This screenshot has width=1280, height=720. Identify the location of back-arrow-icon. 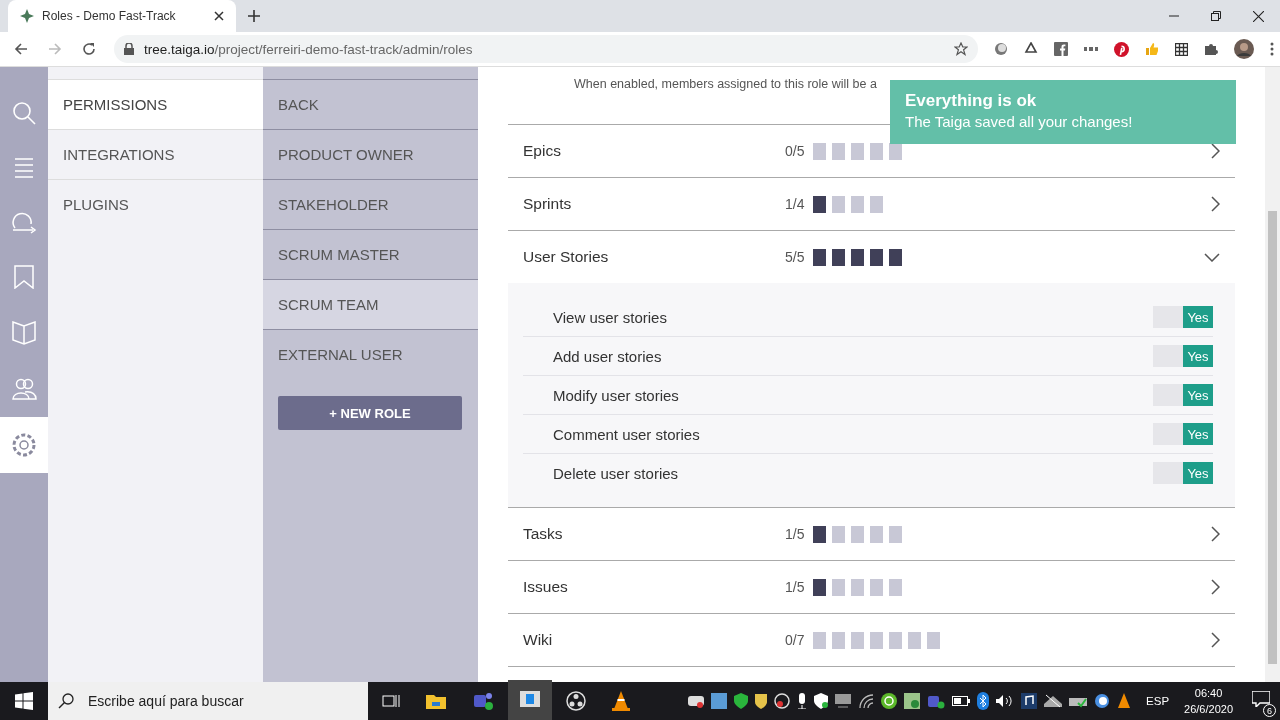
(21, 49).